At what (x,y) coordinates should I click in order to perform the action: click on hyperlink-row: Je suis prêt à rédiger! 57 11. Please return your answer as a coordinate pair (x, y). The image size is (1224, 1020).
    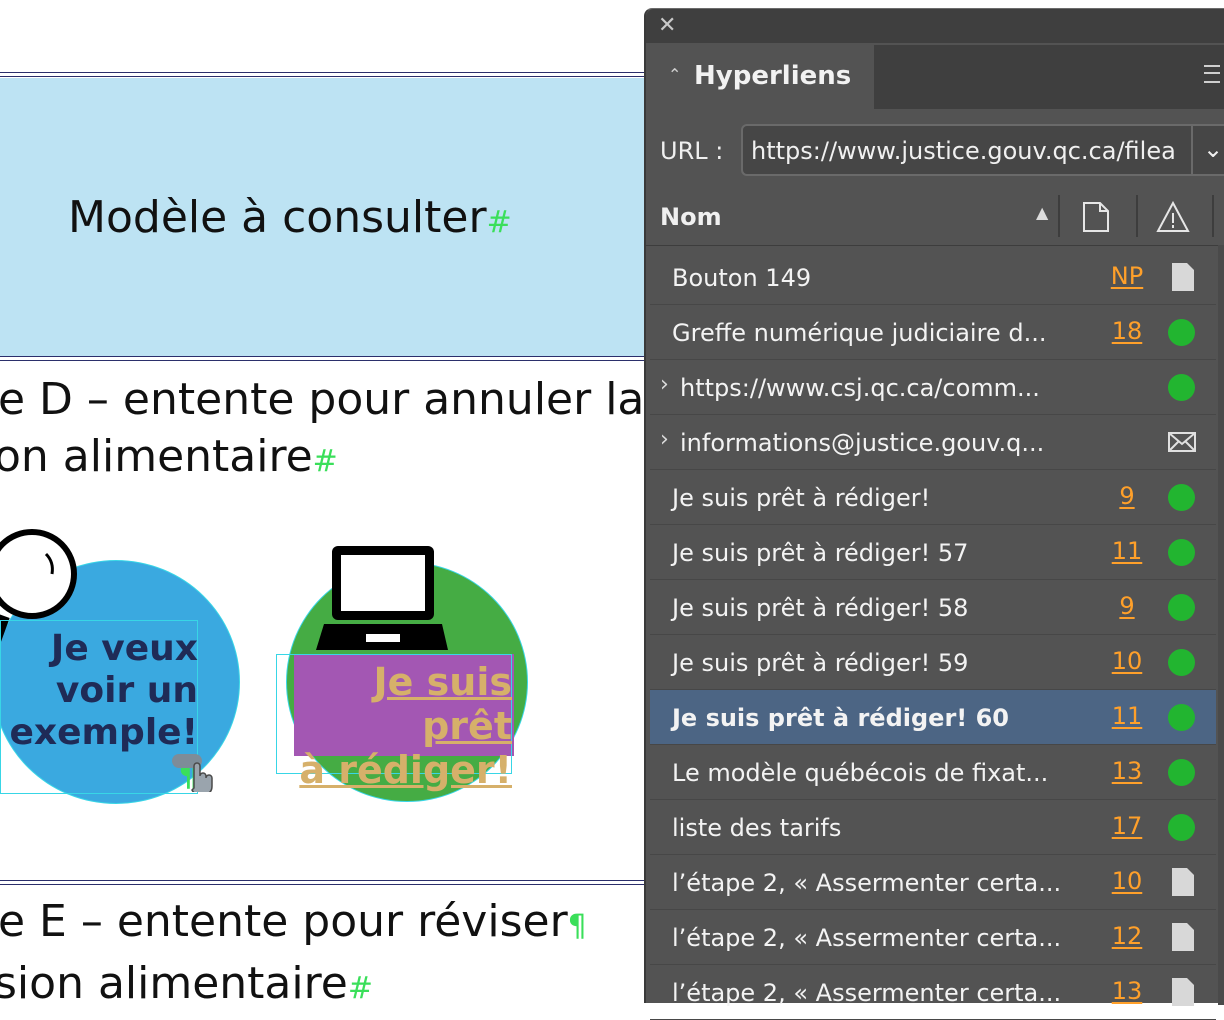
    Looking at the image, I should click on (933, 552).